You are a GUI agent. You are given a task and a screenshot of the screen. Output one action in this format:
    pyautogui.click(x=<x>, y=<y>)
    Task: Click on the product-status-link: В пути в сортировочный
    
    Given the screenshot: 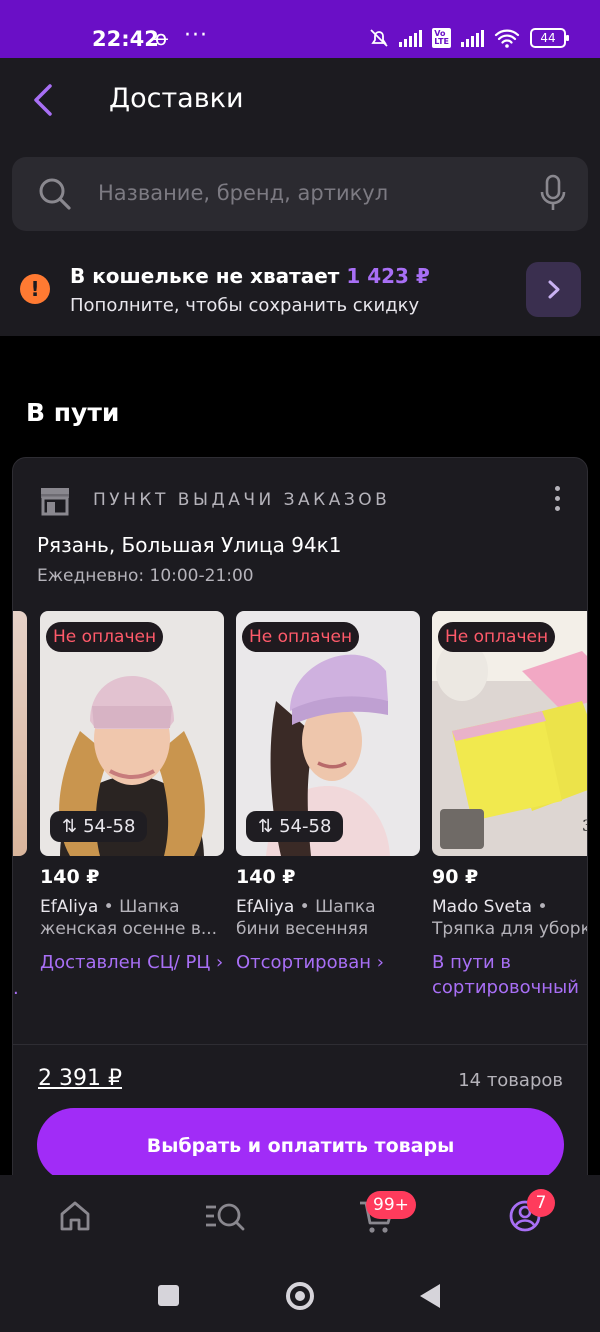 What is the action you would take?
    pyautogui.click(x=509, y=975)
    